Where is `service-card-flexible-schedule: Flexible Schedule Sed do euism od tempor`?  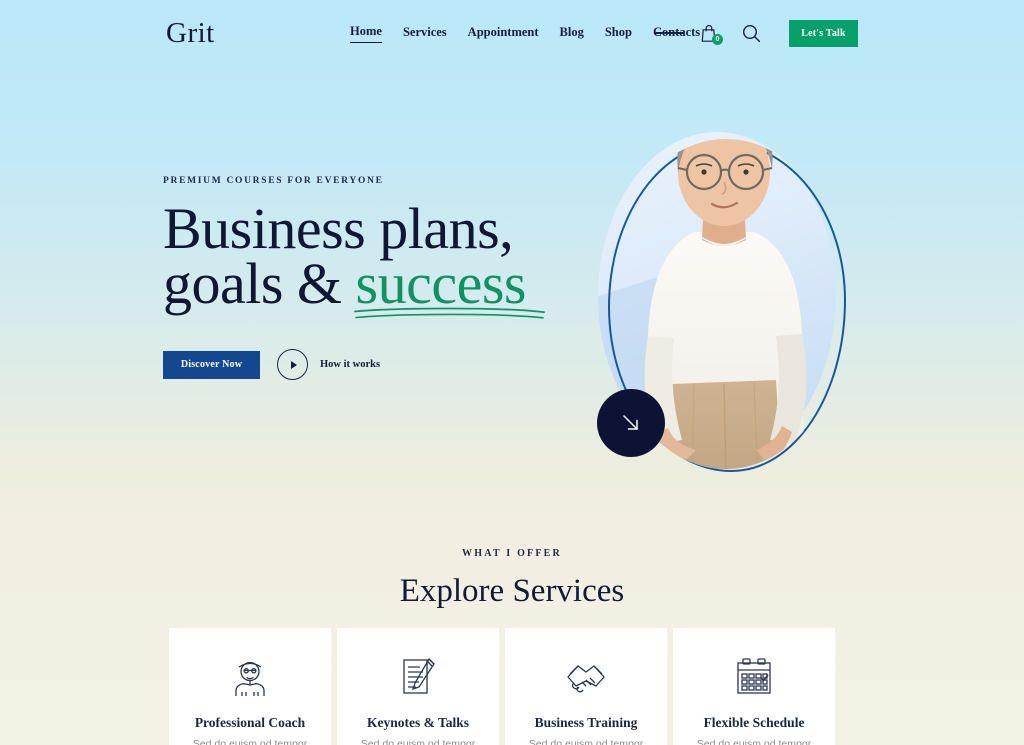
service-card-flexible-schedule: Flexible Schedule Sed do euism od tempor is located at coordinates (754, 686).